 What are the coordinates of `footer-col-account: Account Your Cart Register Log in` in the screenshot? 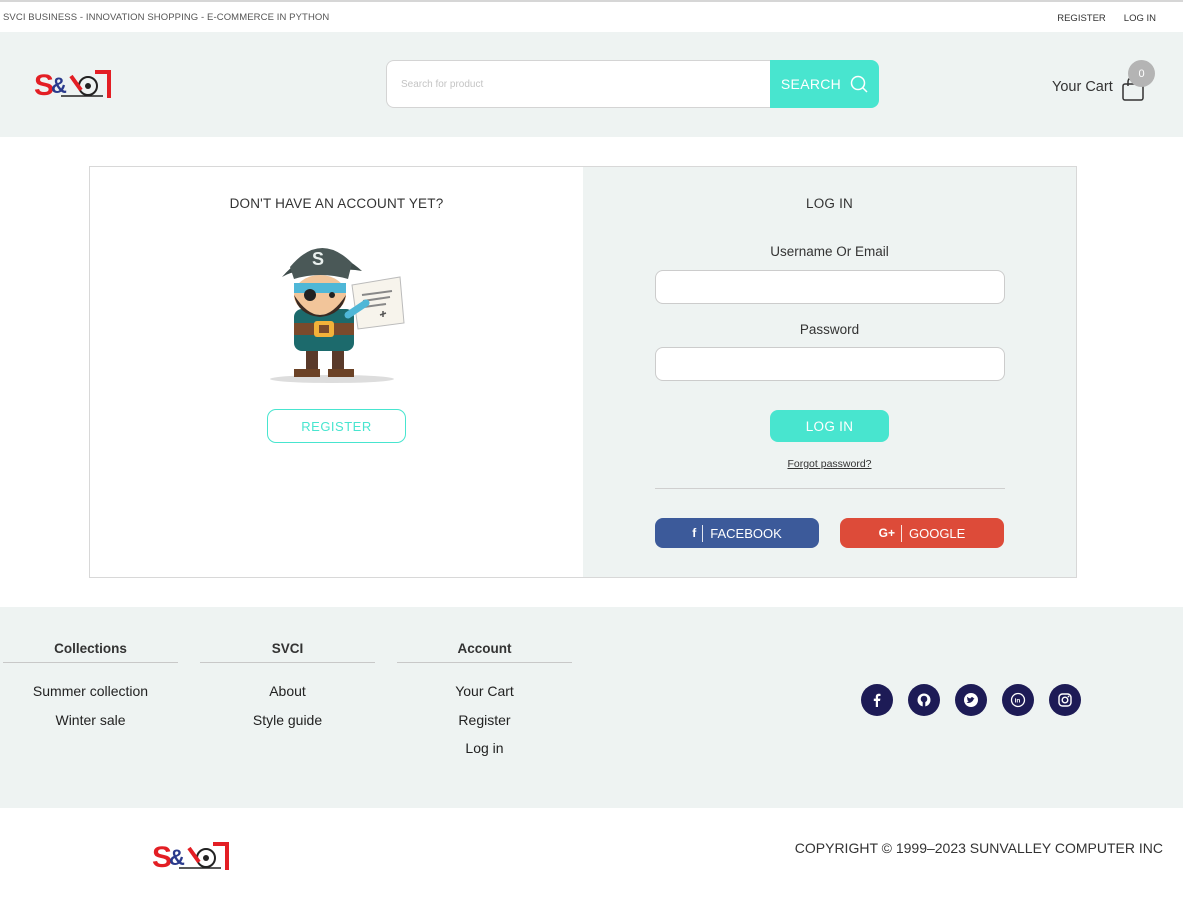 It's located at (484, 699).